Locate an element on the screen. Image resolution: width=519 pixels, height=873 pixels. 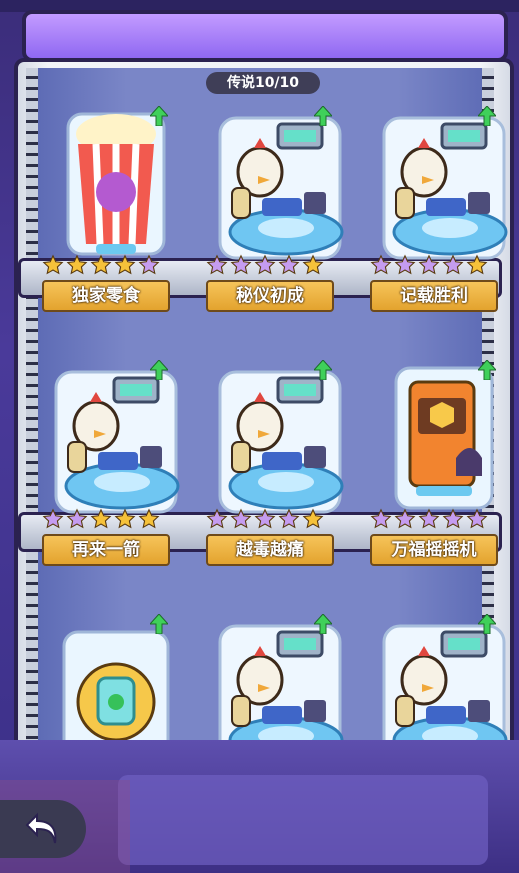
collection-item: 再来一箭 is located at coordinates (116, 468).